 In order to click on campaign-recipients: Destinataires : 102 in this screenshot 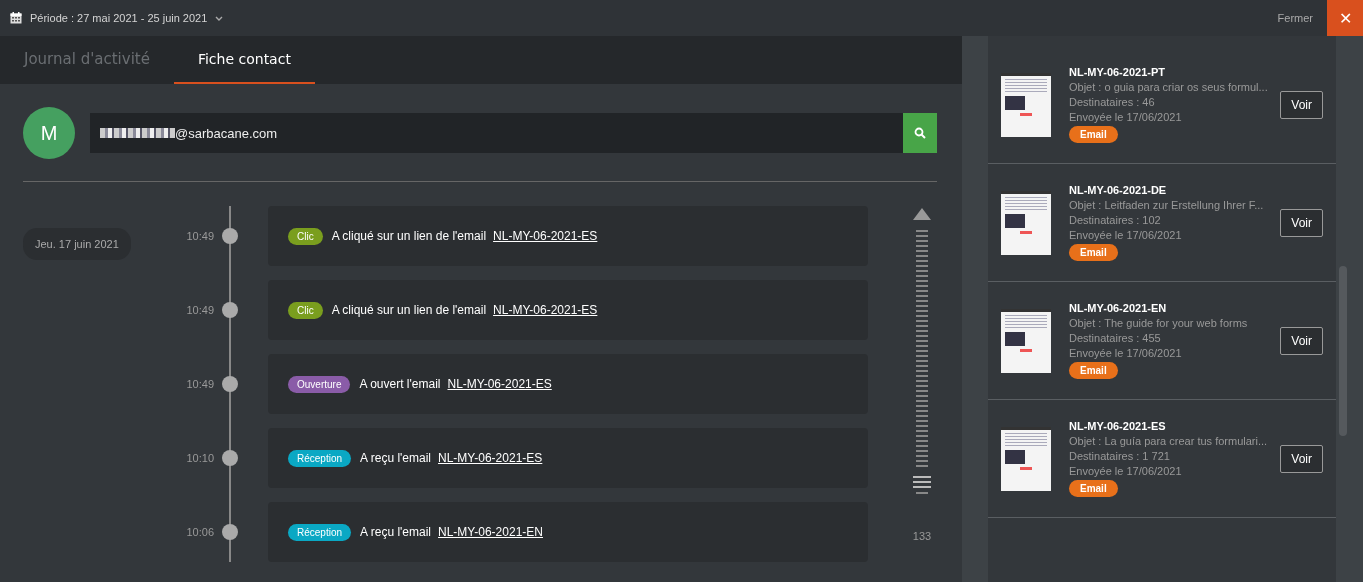, I will do `click(1115, 220)`.